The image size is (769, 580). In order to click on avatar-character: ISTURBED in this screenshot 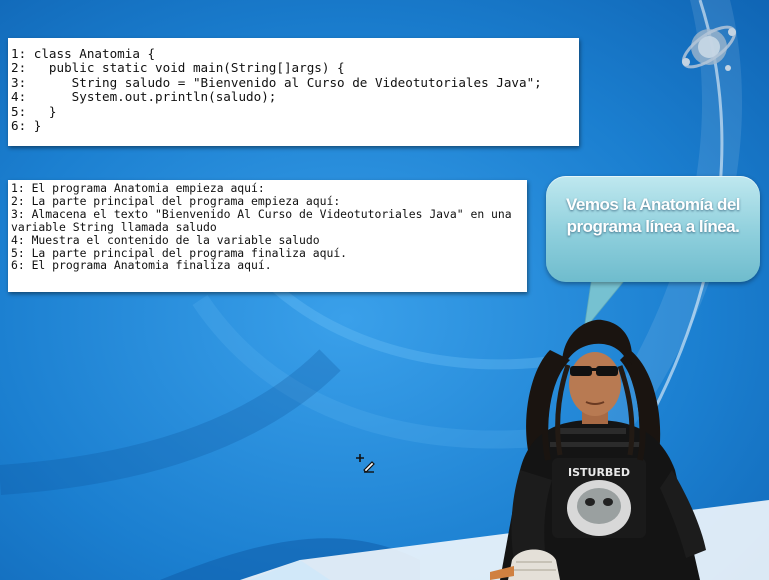, I will do `click(598, 449)`.